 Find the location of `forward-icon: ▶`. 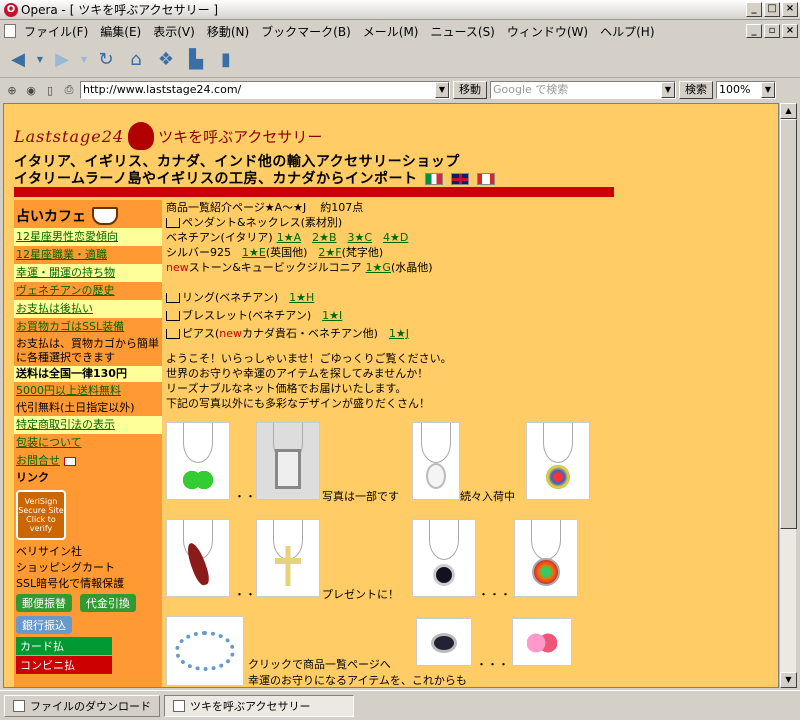

forward-icon: ▶ is located at coordinates (62, 60).